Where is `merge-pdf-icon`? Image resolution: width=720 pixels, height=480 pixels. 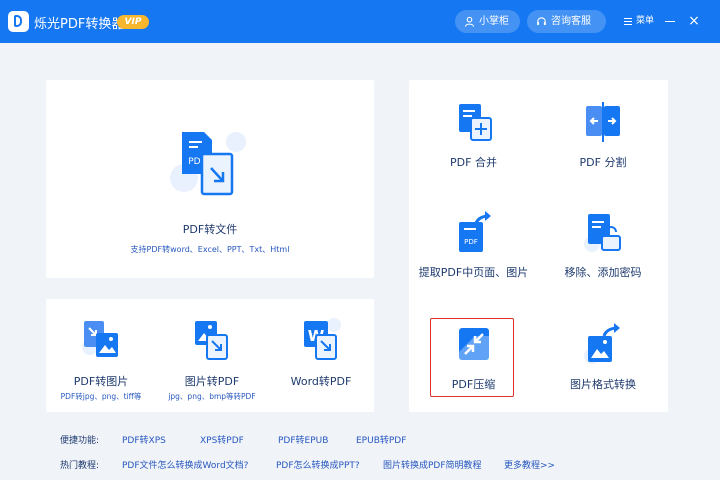 merge-pdf-icon is located at coordinates (475, 122).